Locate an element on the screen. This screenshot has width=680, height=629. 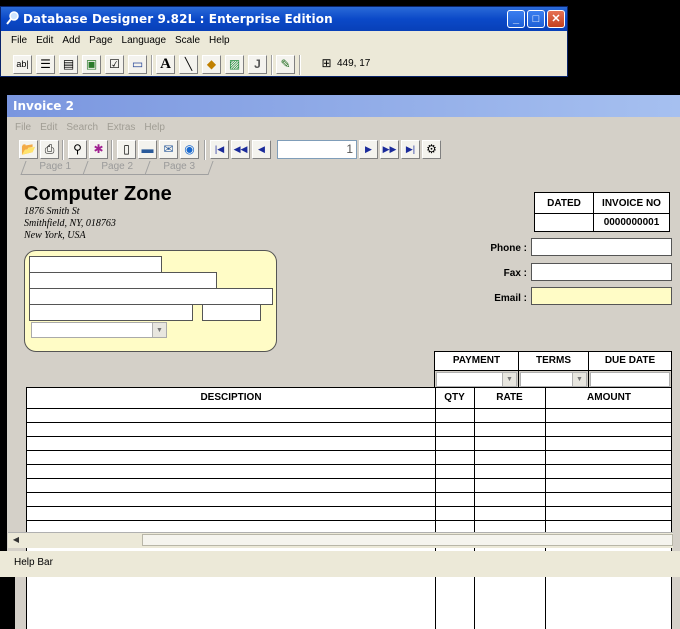
due-date-field is located at coordinates (630, 379).